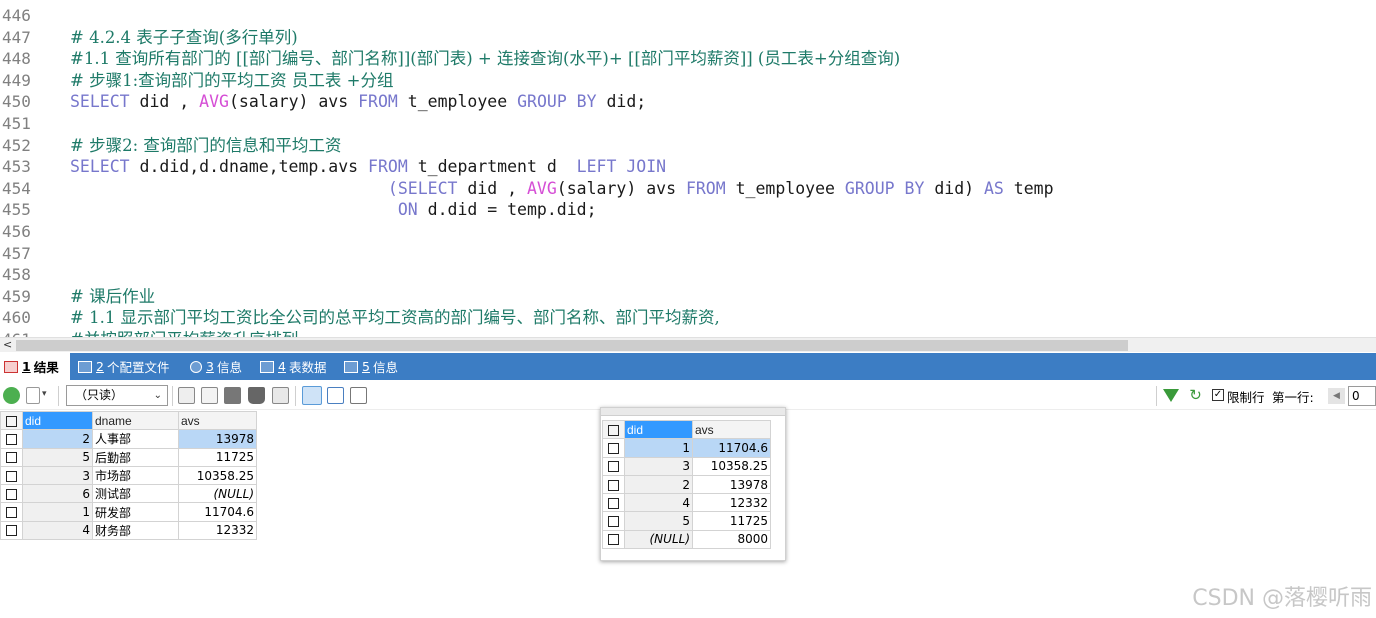 This screenshot has width=1376, height=618. What do you see at coordinates (658, 429) in the screenshot?
I see `column-header-did: did` at bounding box center [658, 429].